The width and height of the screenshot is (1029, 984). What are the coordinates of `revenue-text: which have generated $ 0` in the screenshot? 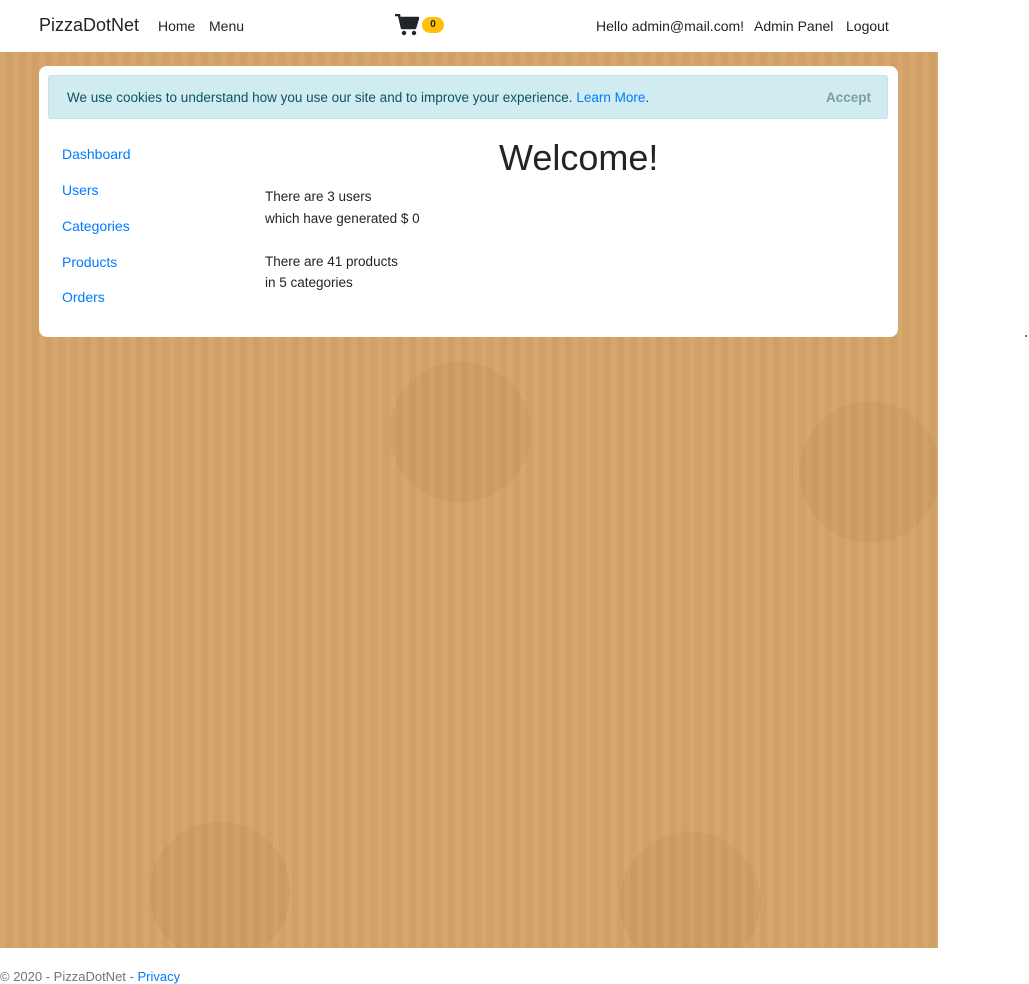 It's located at (342, 218).